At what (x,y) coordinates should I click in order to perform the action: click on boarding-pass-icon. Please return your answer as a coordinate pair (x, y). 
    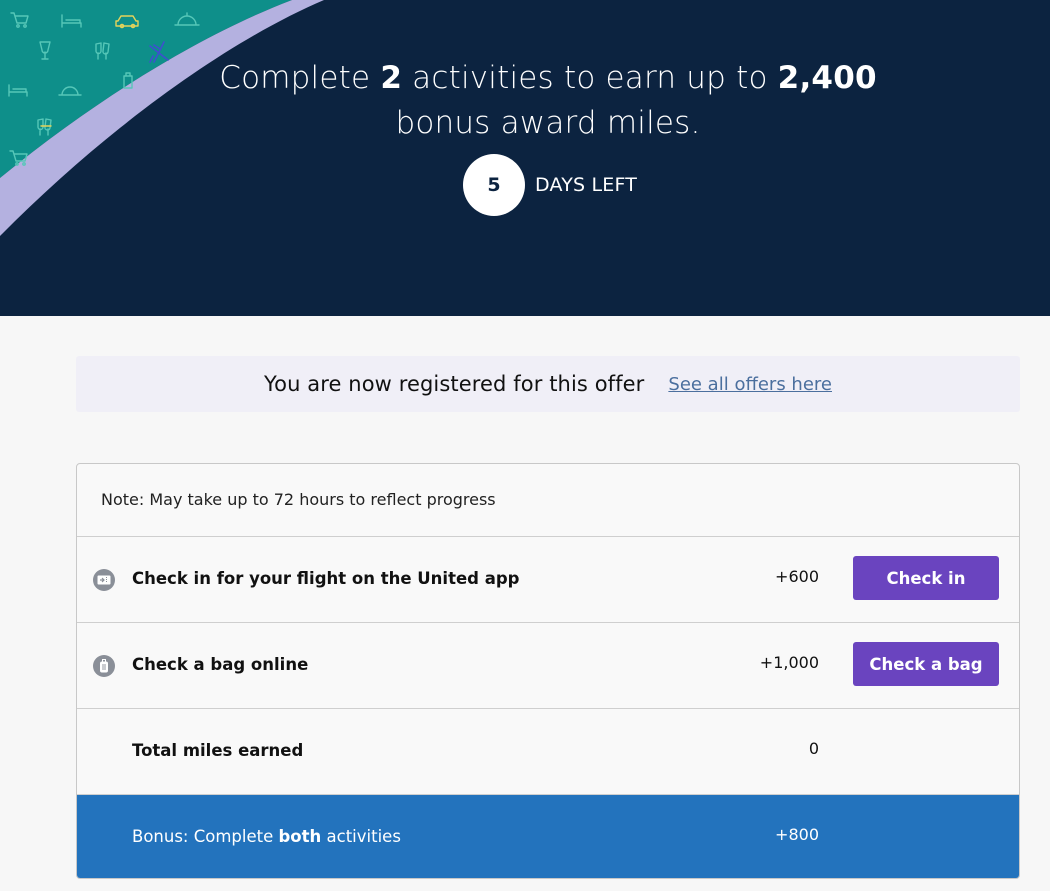
    Looking at the image, I should click on (104, 580).